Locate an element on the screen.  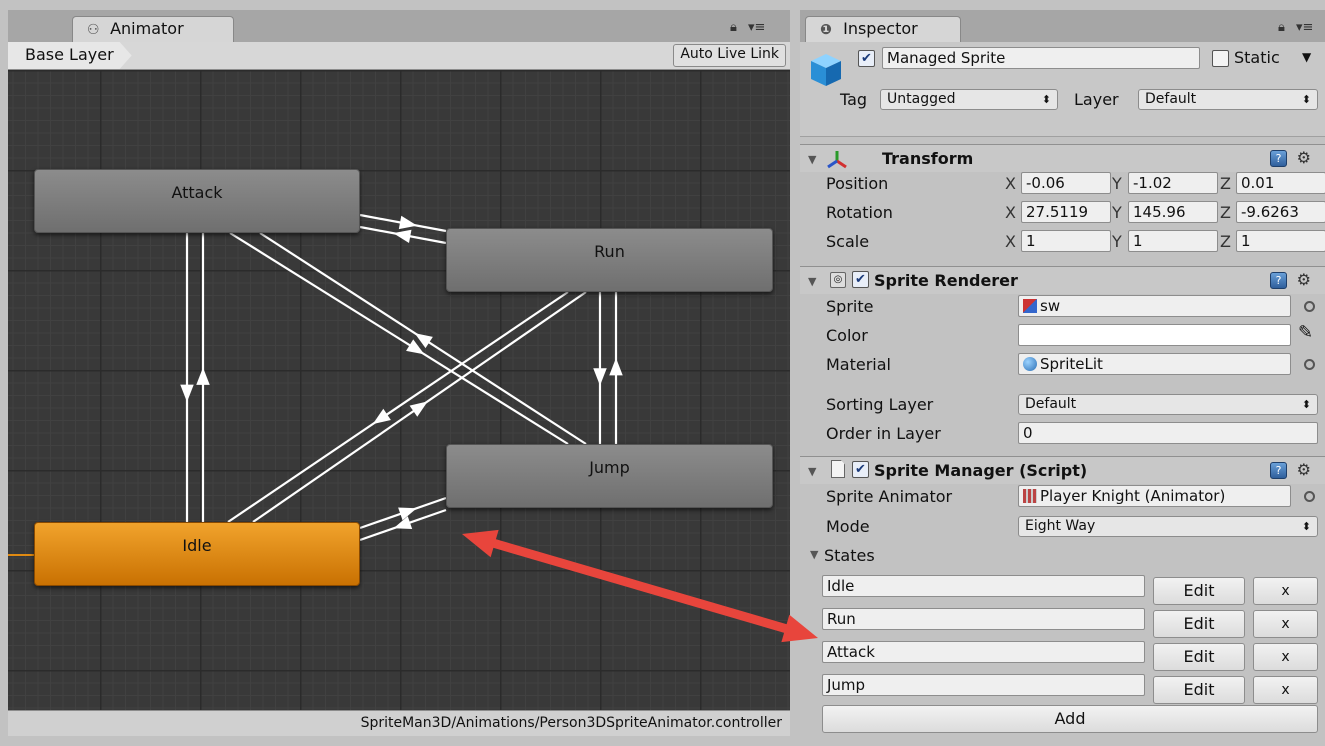
rotation-x-field: 27.5119 is located at coordinates (1066, 212).